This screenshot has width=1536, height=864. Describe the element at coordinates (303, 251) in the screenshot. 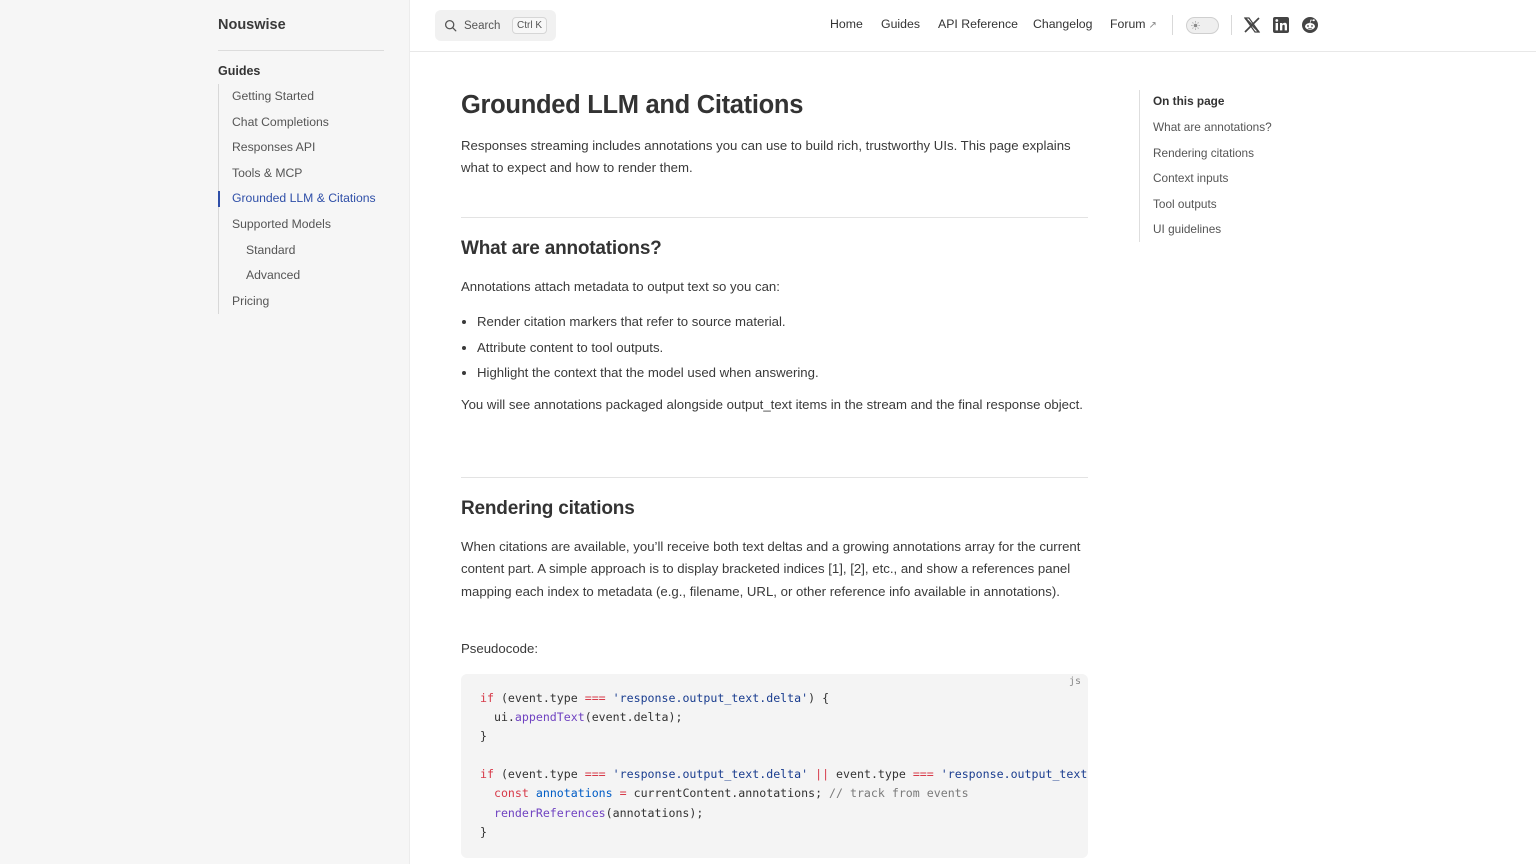

I see `sidebar-item-standard: Standard` at that location.